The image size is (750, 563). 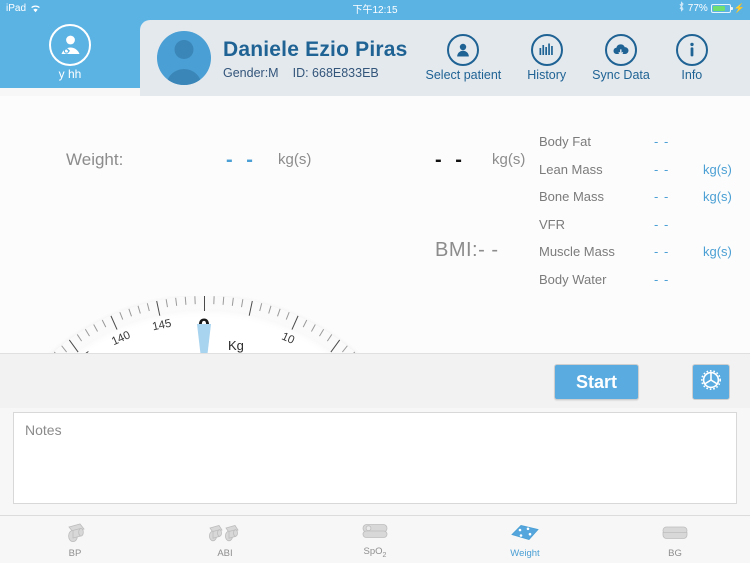 I want to click on nav-info: Info, so click(x=691, y=58).